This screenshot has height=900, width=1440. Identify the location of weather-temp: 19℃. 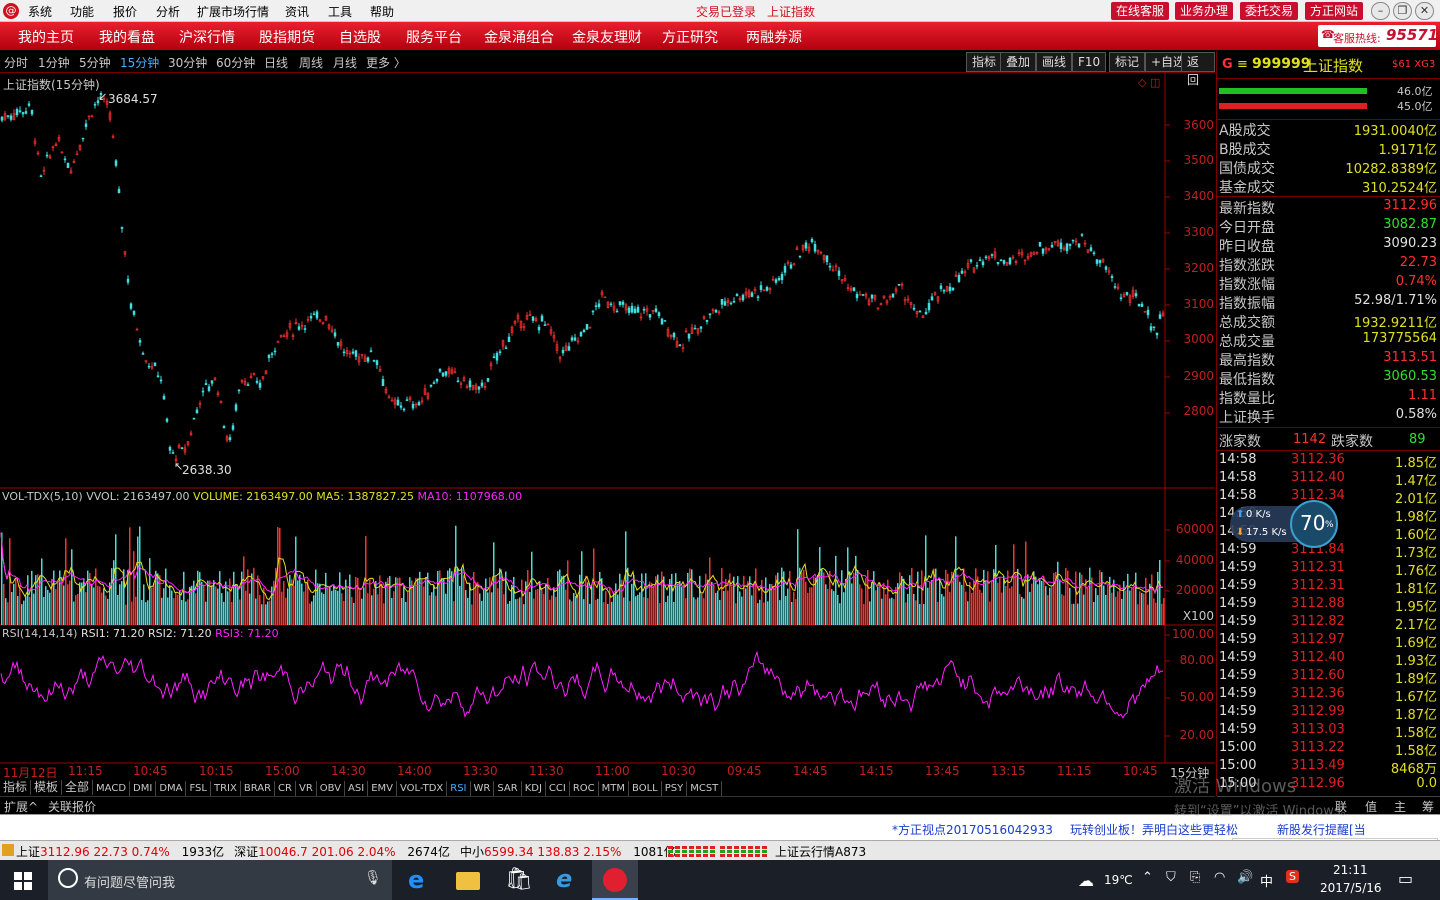
(1118, 880).